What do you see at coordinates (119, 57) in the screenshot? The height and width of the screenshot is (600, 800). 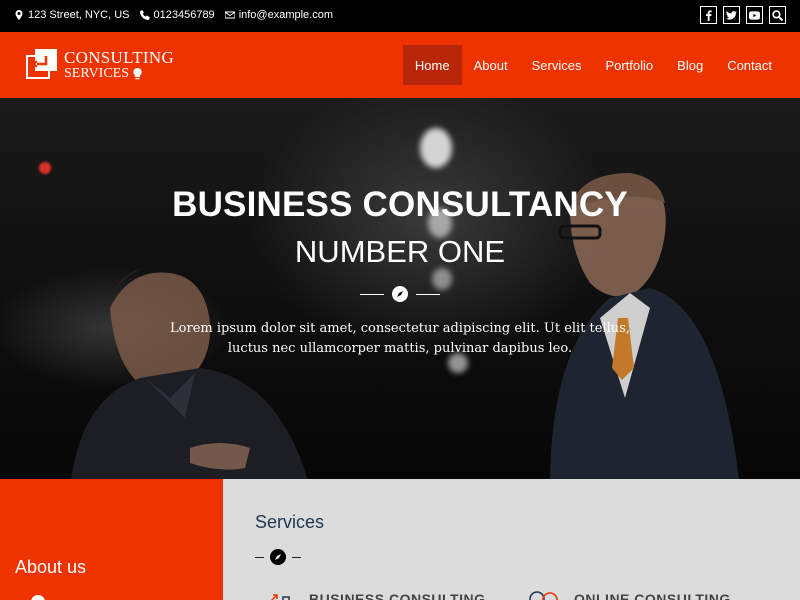 I see `logo-line-1: CONSULTING` at bounding box center [119, 57].